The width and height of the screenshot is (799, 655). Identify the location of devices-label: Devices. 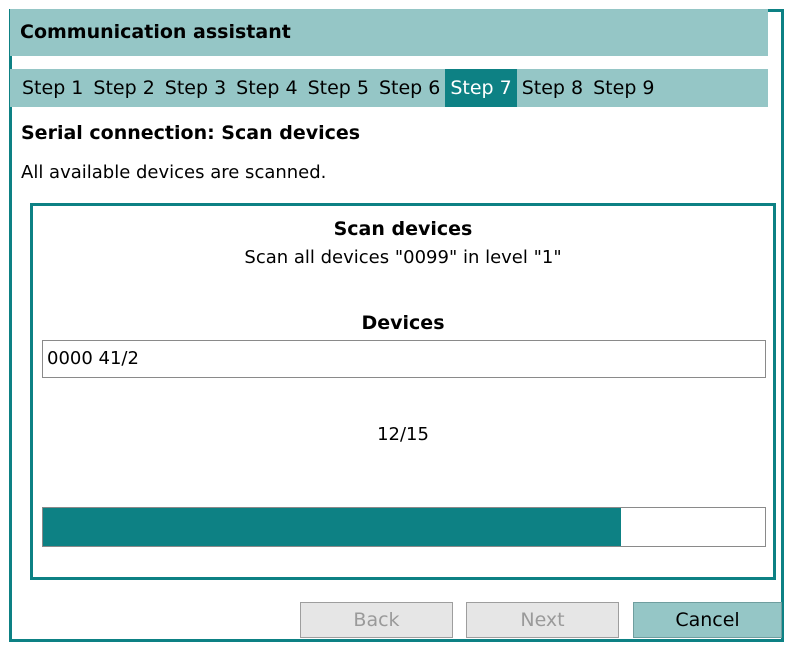
(403, 323).